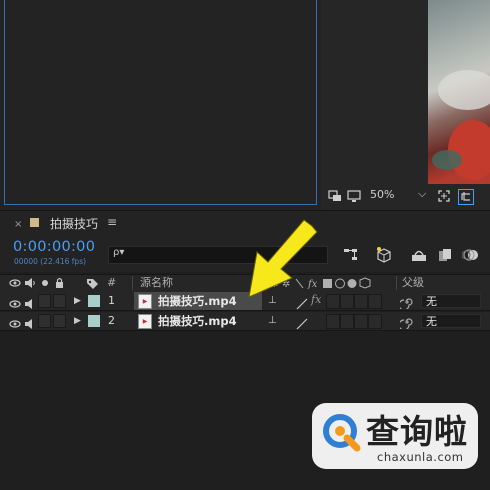 This screenshot has width=490, height=490. I want to click on current-timecode: 0:00:00:00, so click(54, 247).